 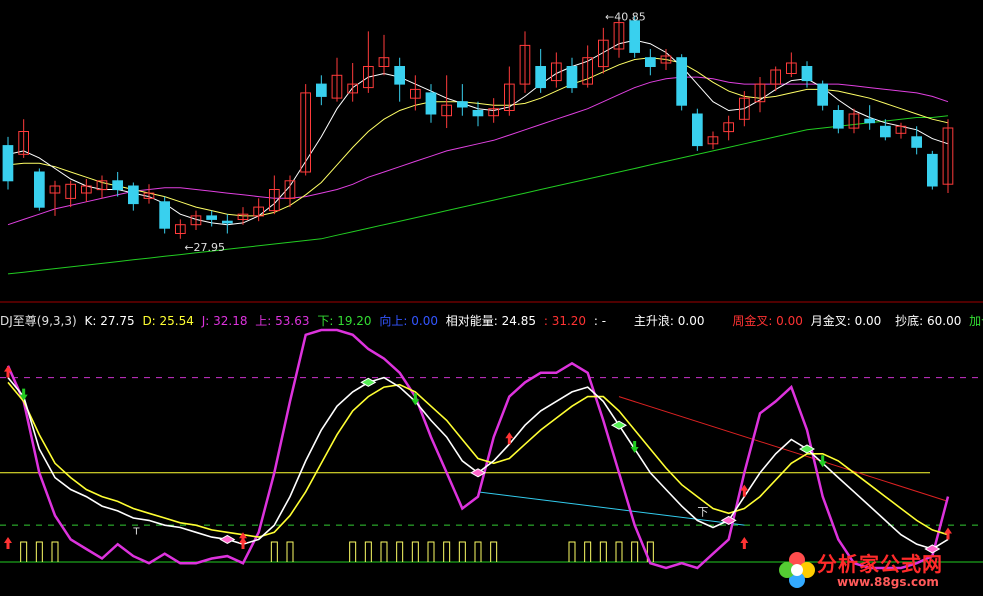 I want to click on watermark-brand: 分析家公式网, so click(x=880, y=564).